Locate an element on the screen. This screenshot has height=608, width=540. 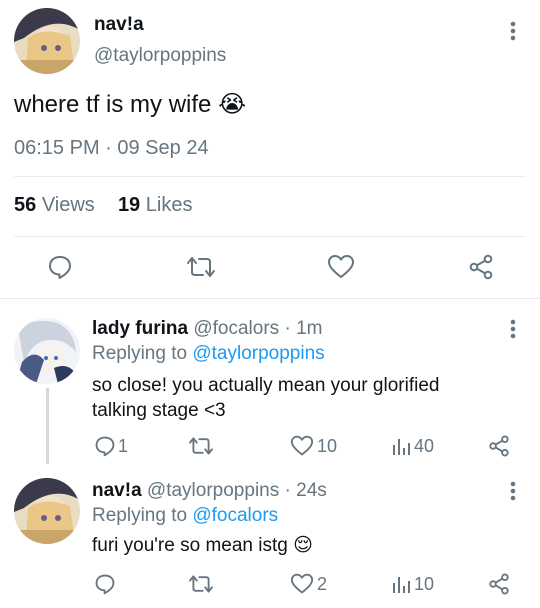
view-count: 10 is located at coordinates (424, 584).